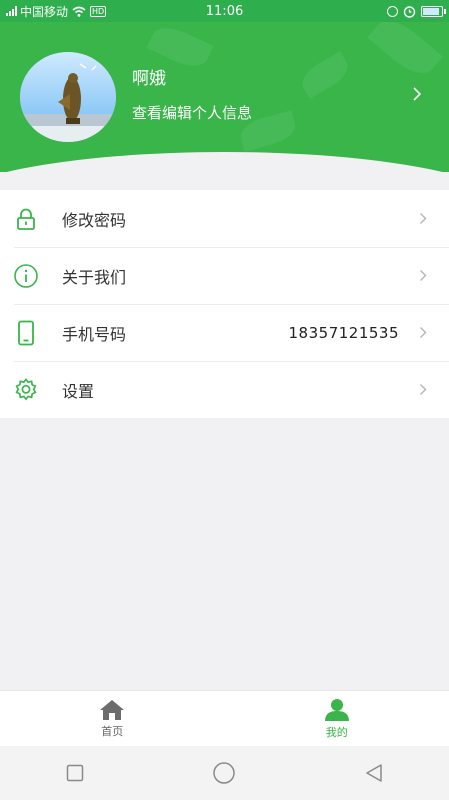 Image resolution: width=449 pixels, height=800 pixels. I want to click on tab-label: 我的, so click(336, 732).